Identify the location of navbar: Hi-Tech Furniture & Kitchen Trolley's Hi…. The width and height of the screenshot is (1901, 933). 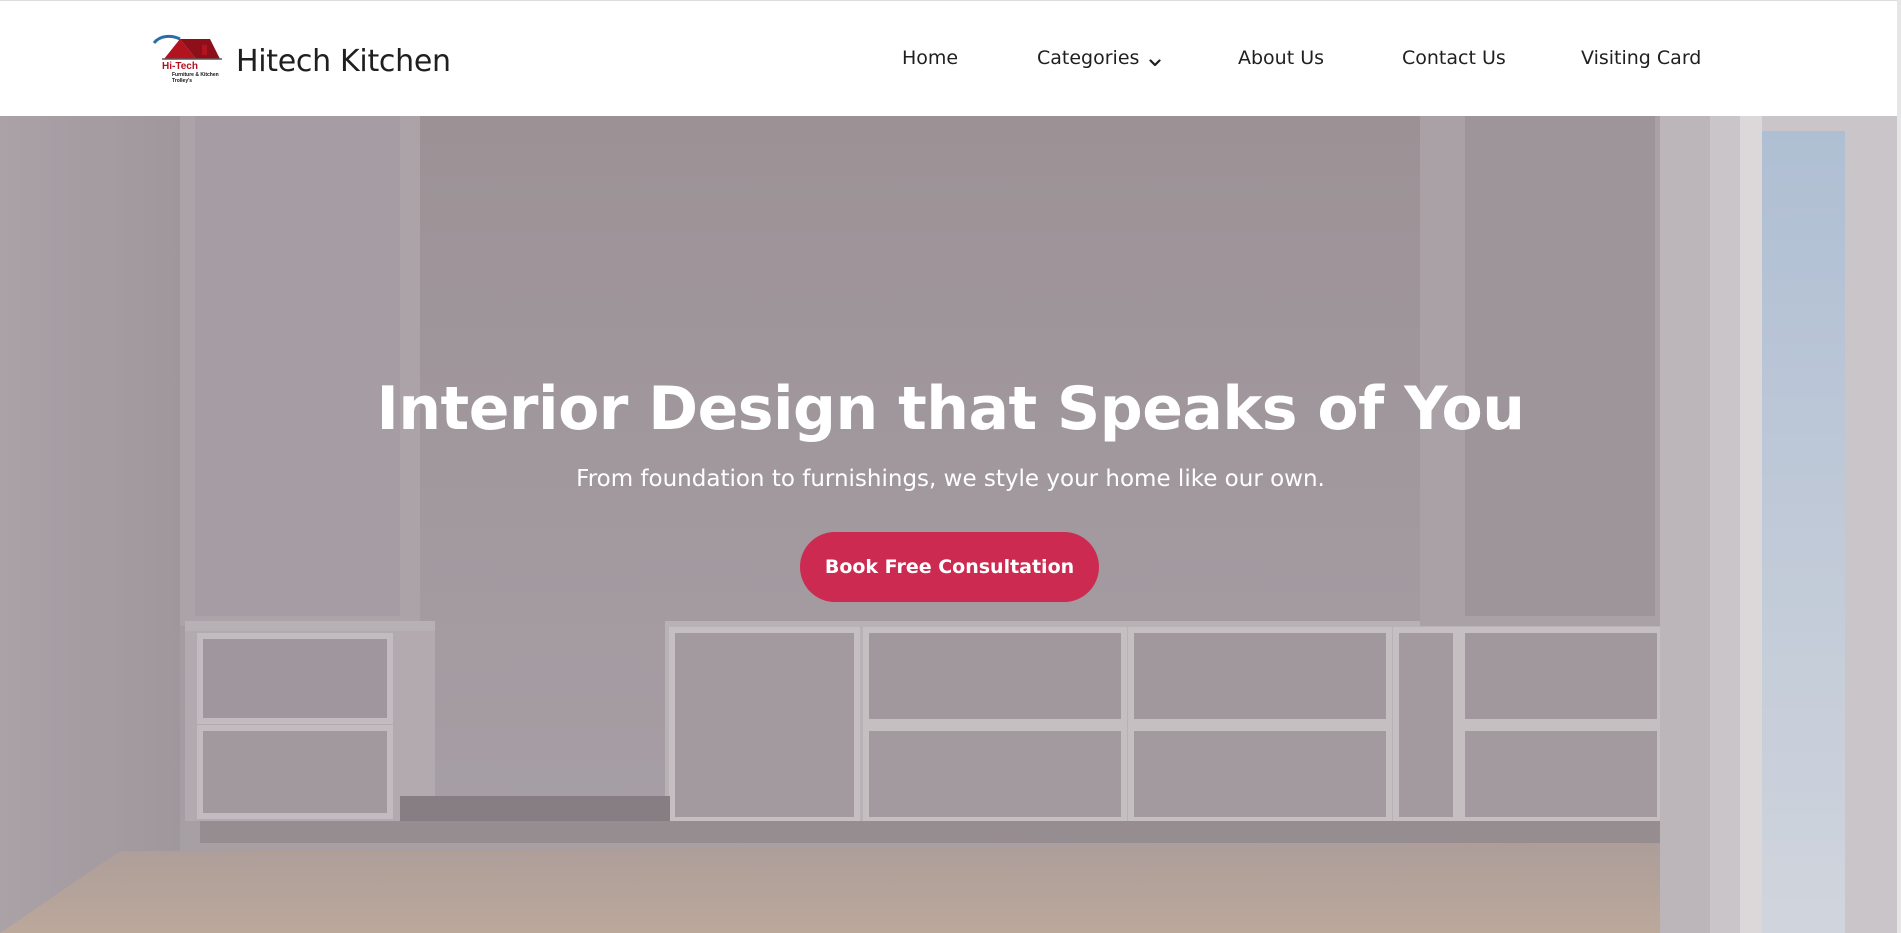
(950, 58).